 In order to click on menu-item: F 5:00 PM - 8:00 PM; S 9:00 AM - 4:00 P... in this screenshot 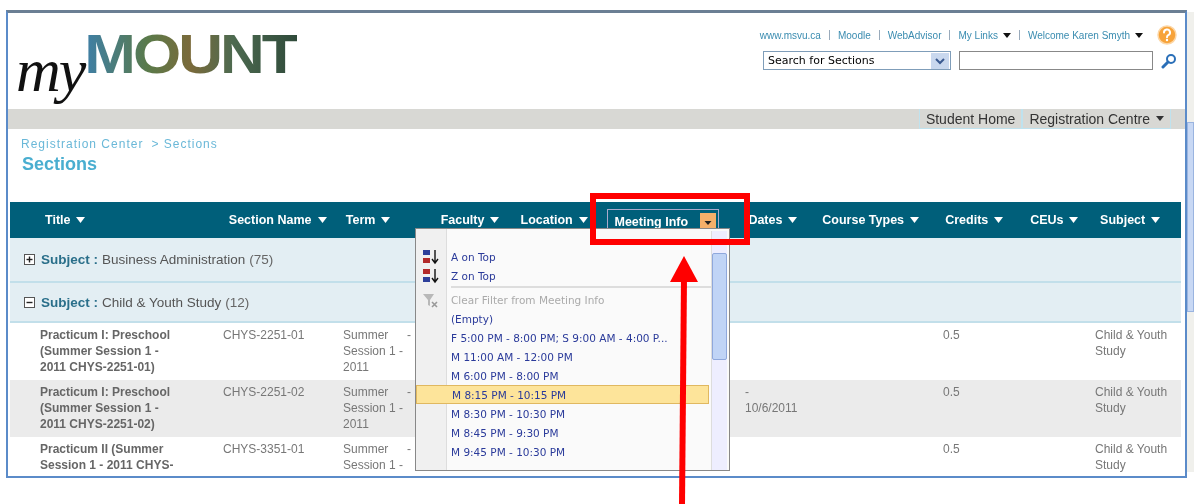, I will do `click(563, 337)`.